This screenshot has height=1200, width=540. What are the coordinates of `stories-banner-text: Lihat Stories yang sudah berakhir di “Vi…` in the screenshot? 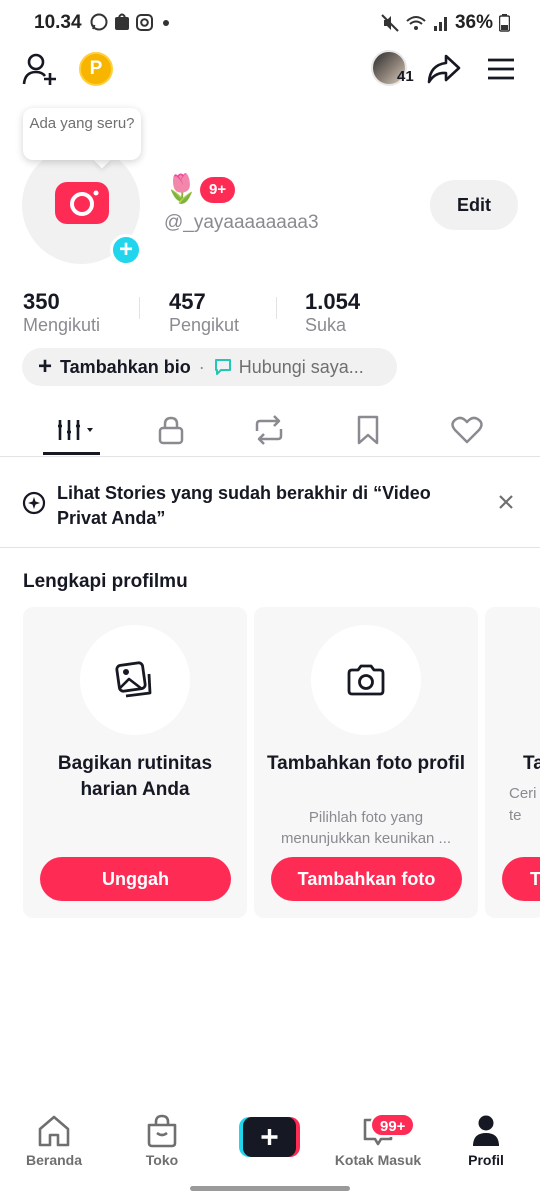 It's located at (267, 506).